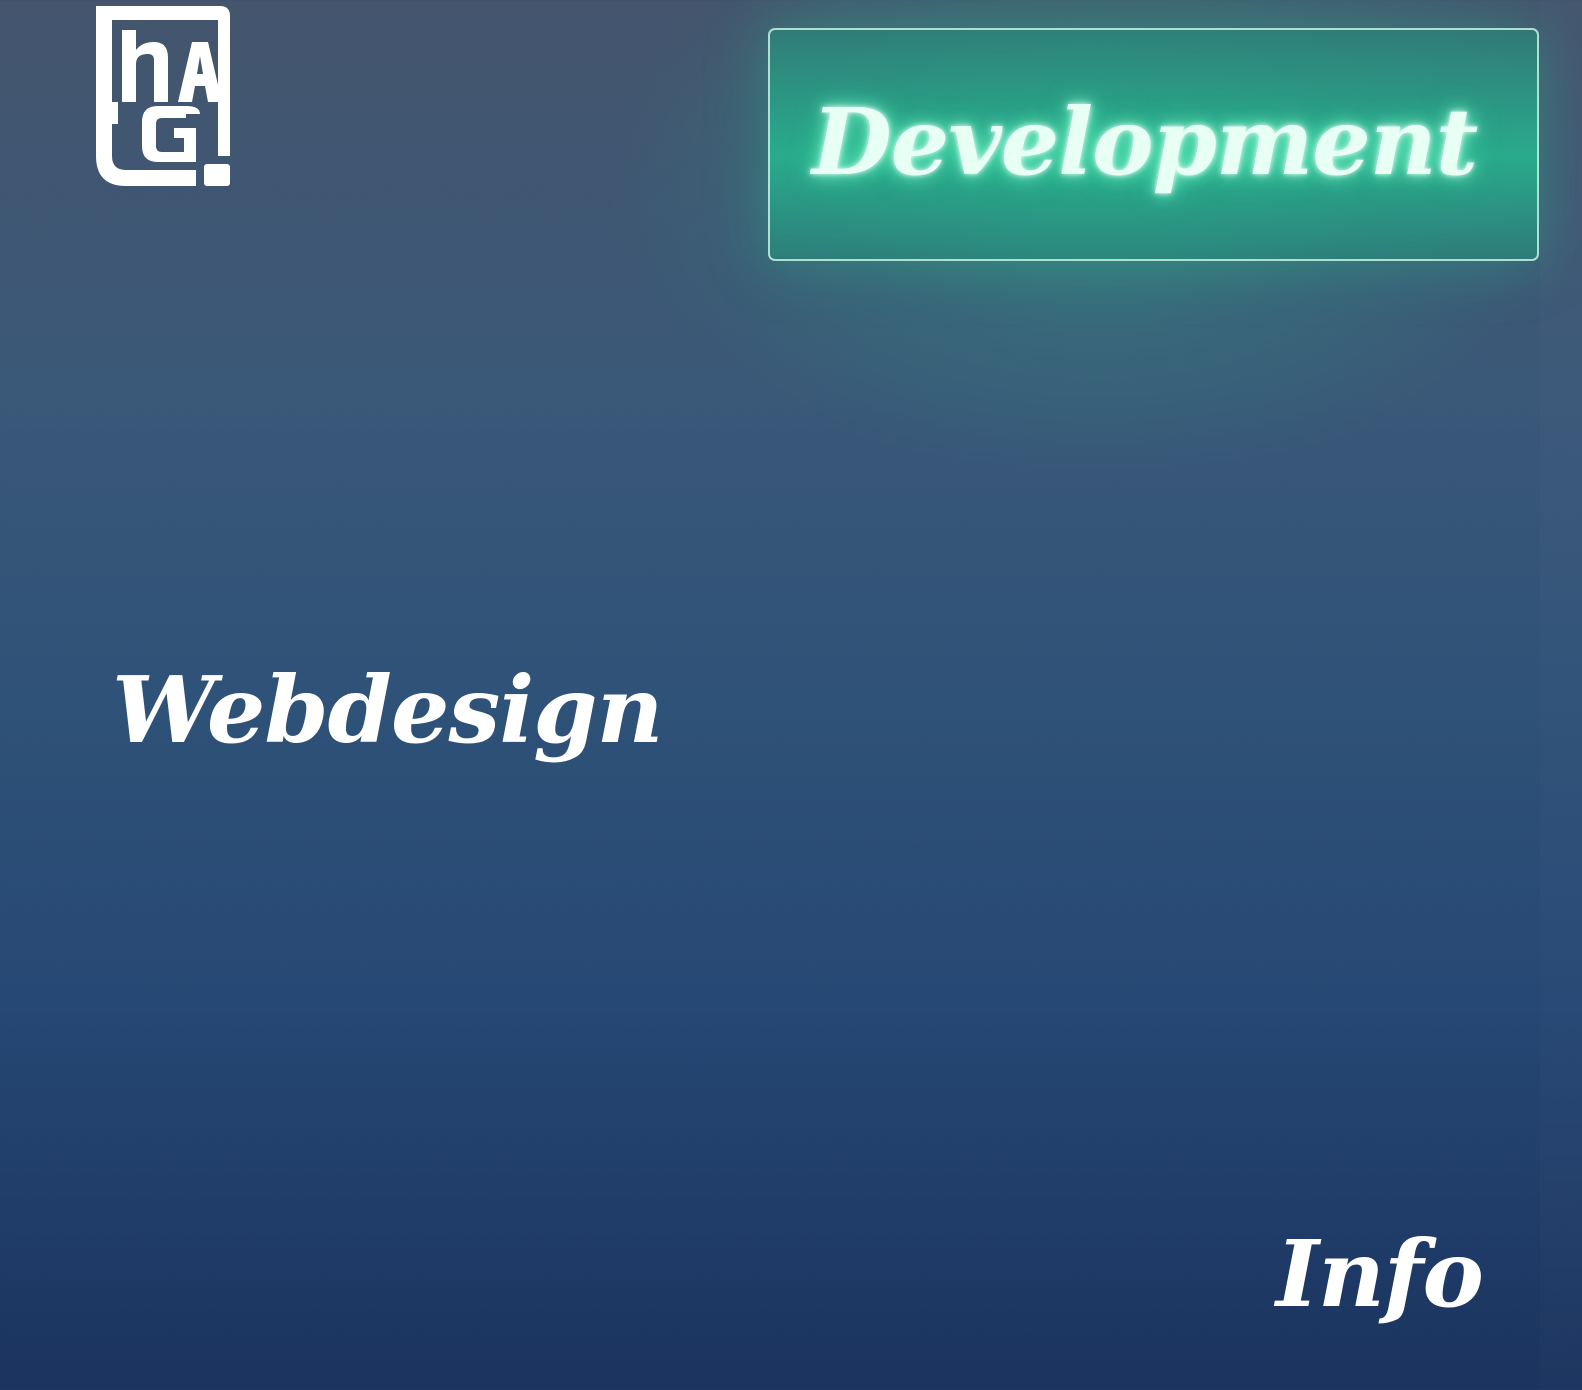  I want to click on hag-logo-icon, so click(163, 96).